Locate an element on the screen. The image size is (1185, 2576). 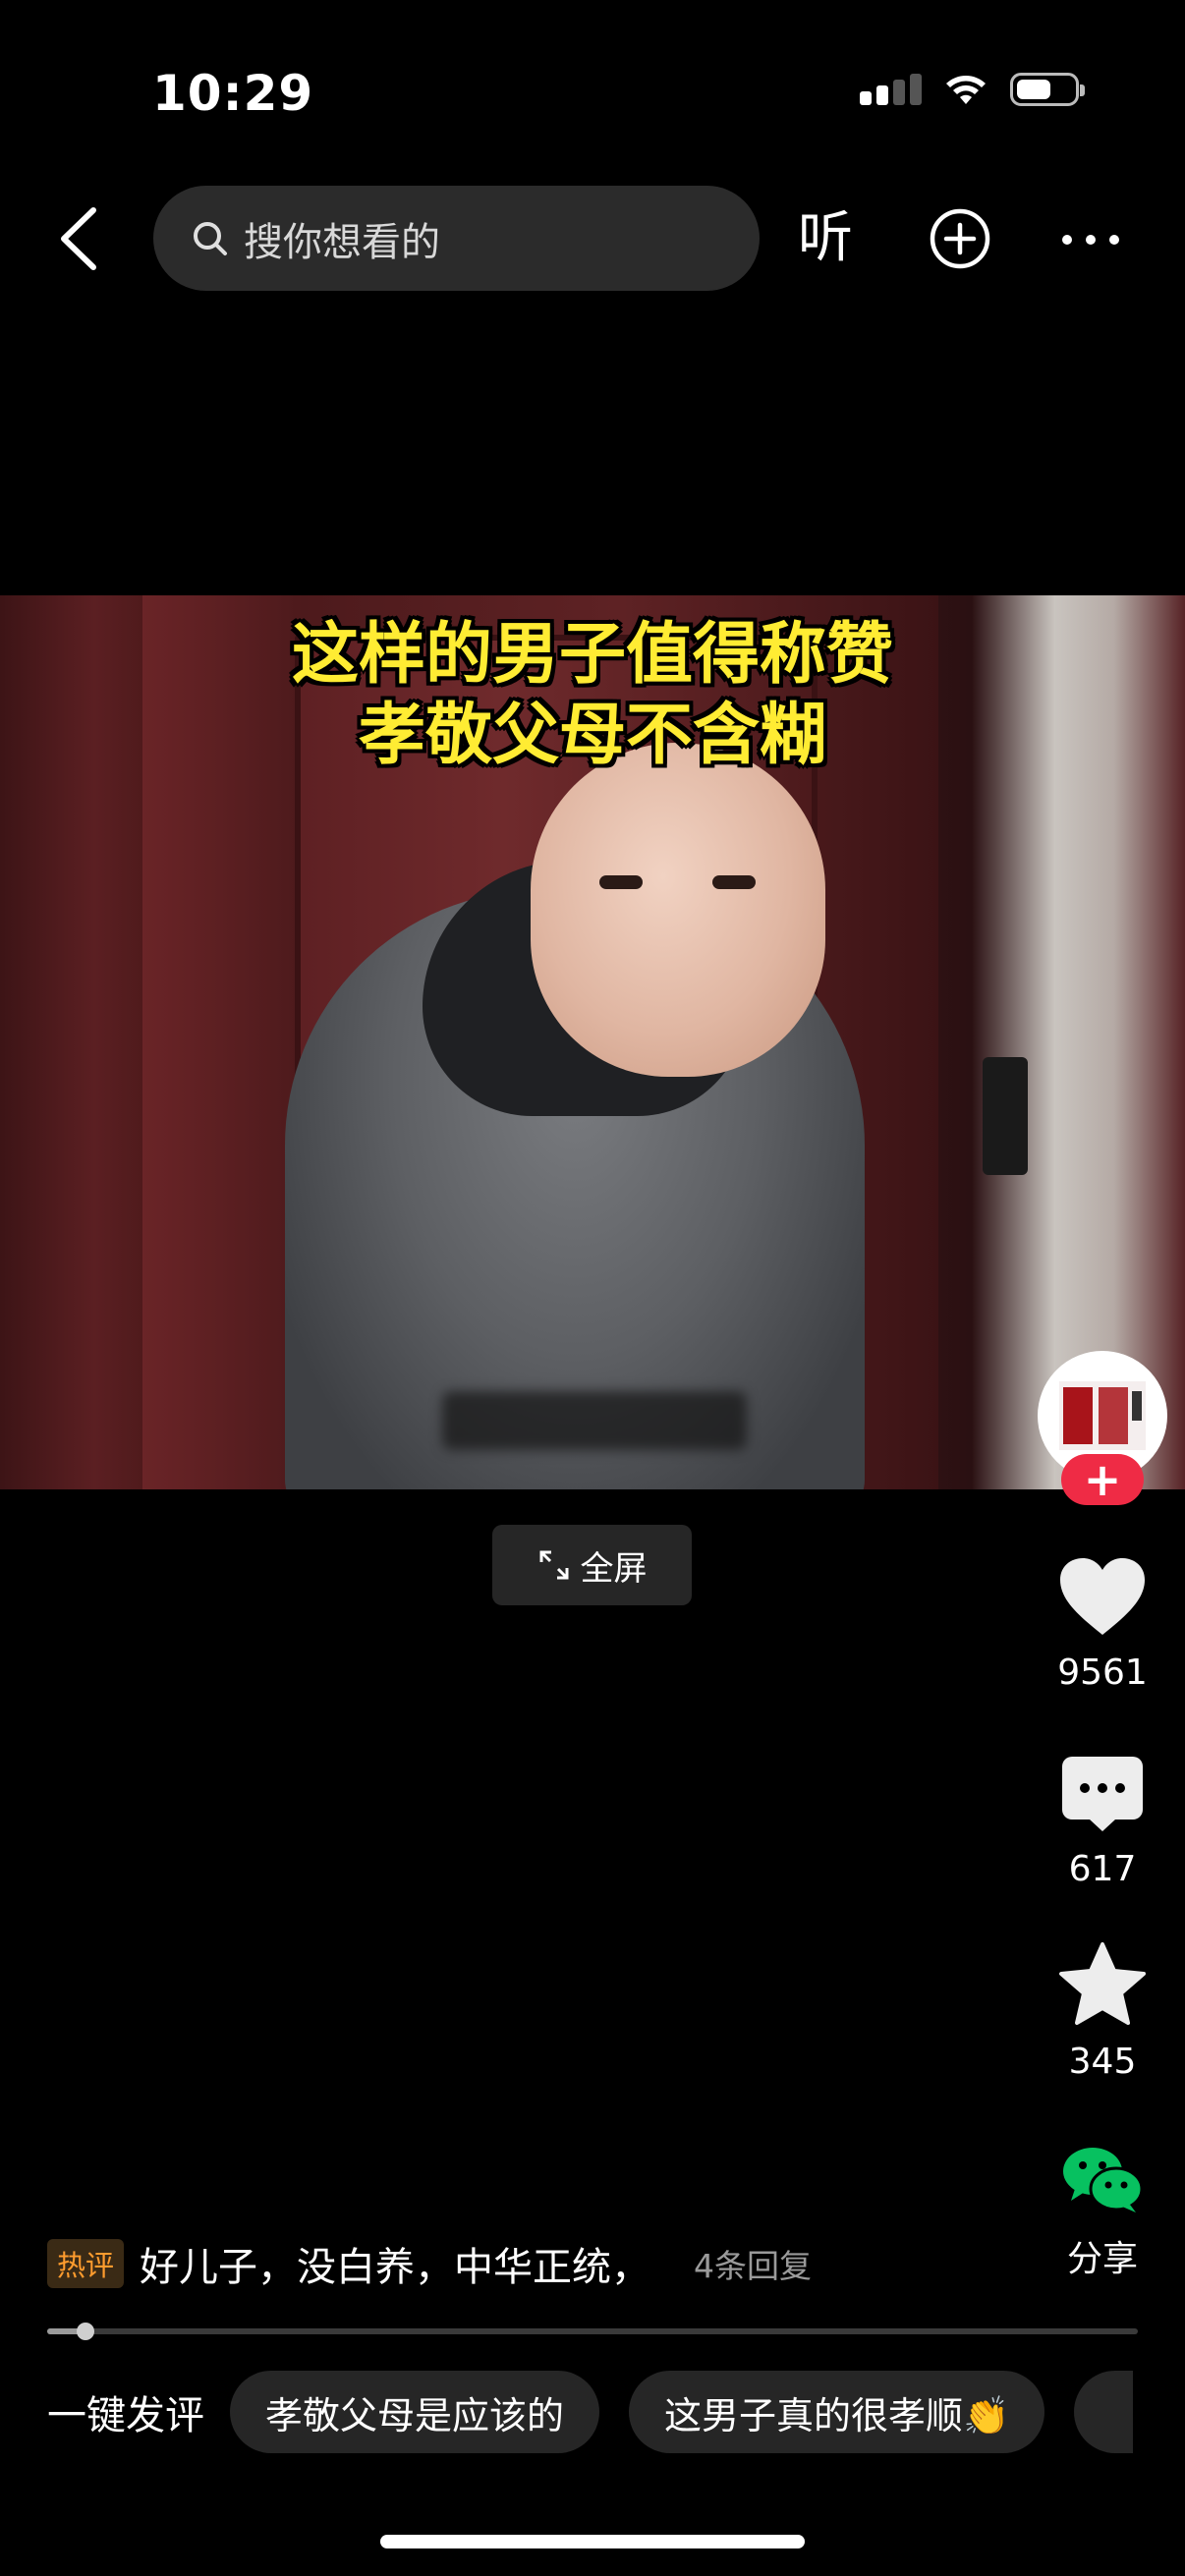
video-progress-bar is located at coordinates (592, 2331).